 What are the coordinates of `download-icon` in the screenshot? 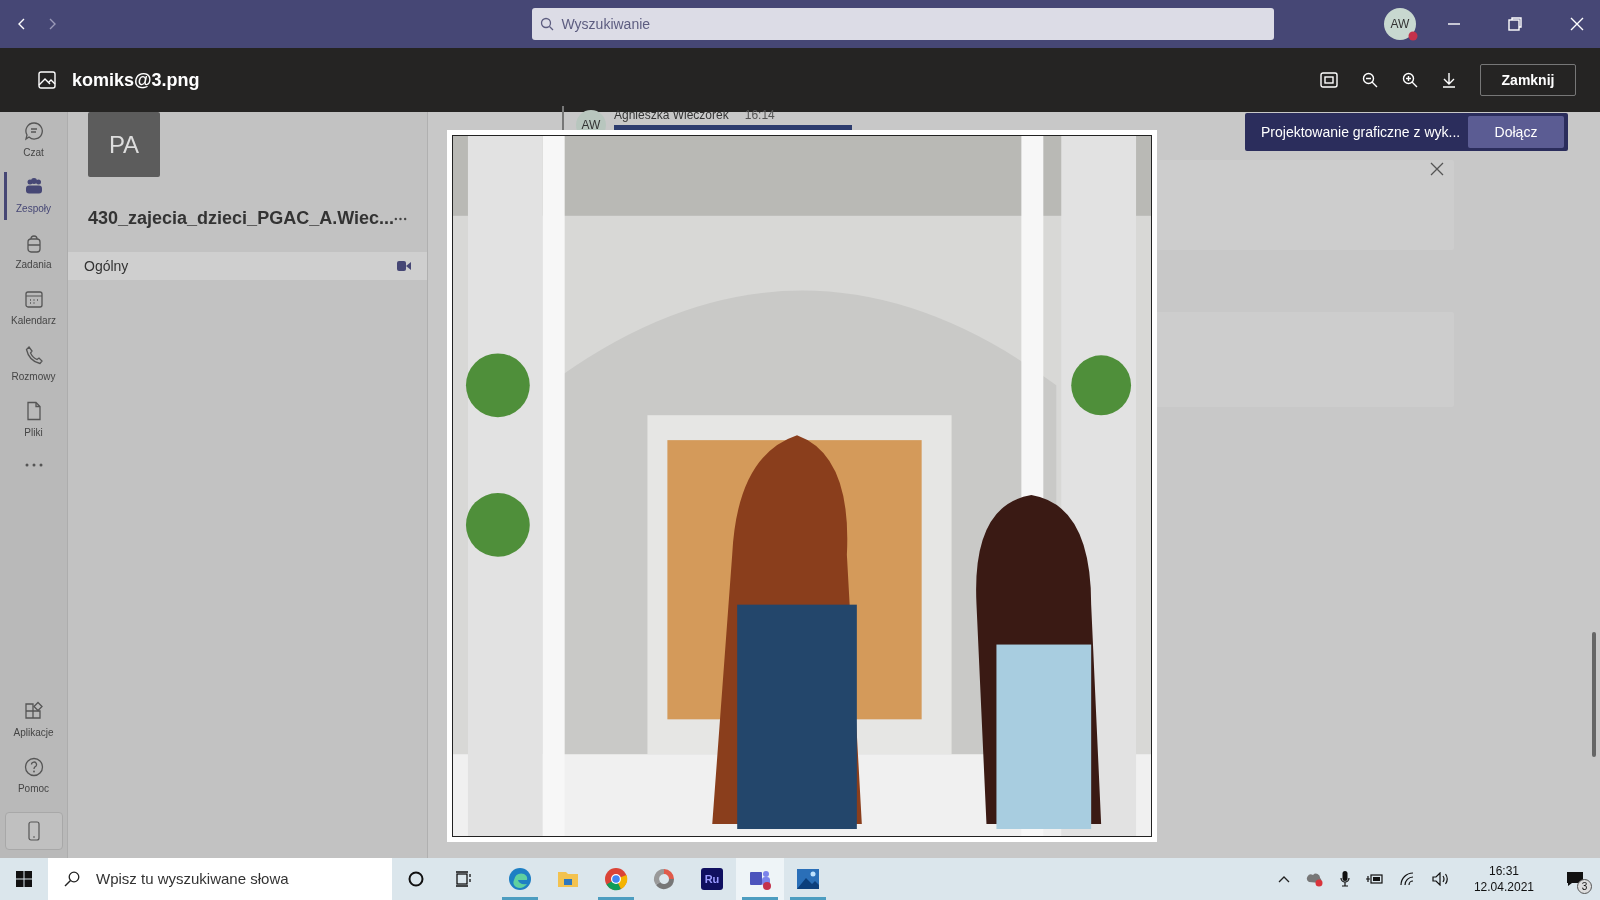 It's located at (1449, 80).